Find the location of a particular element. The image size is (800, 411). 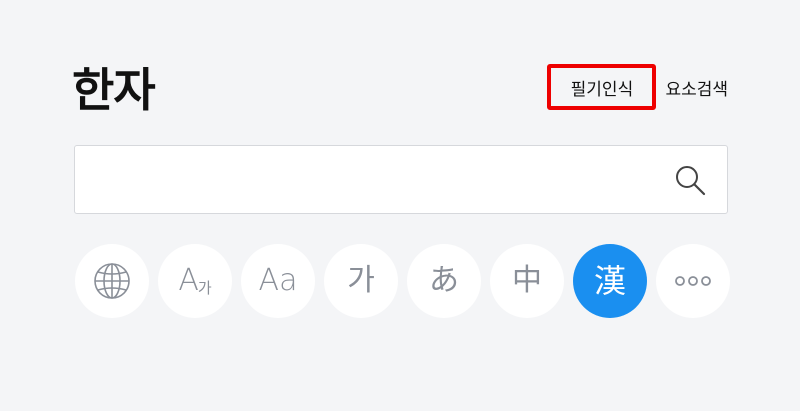

globe-icon is located at coordinates (112, 281).